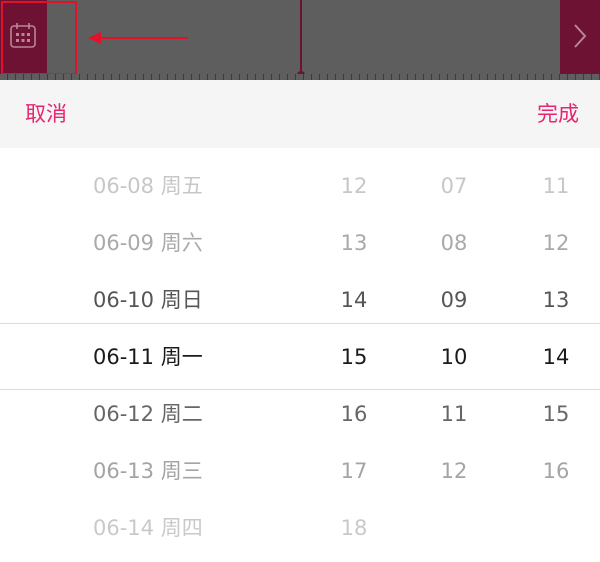 This screenshot has height=562, width=600. What do you see at coordinates (46, 114) in the screenshot?
I see `cancel-button: 取消` at bounding box center [46, 114].